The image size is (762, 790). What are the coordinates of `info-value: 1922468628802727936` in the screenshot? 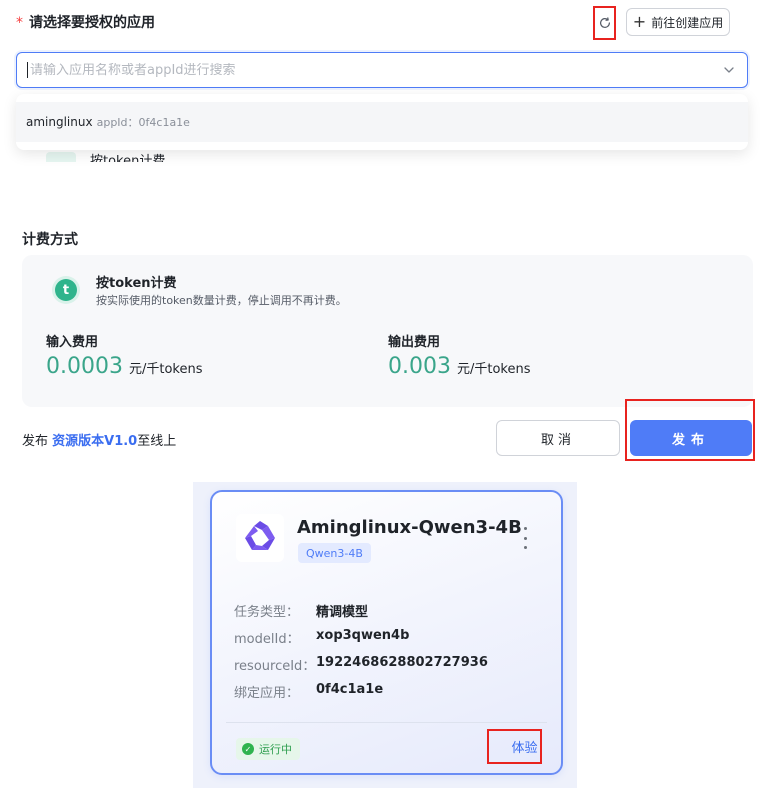 It's located at (402, 662).